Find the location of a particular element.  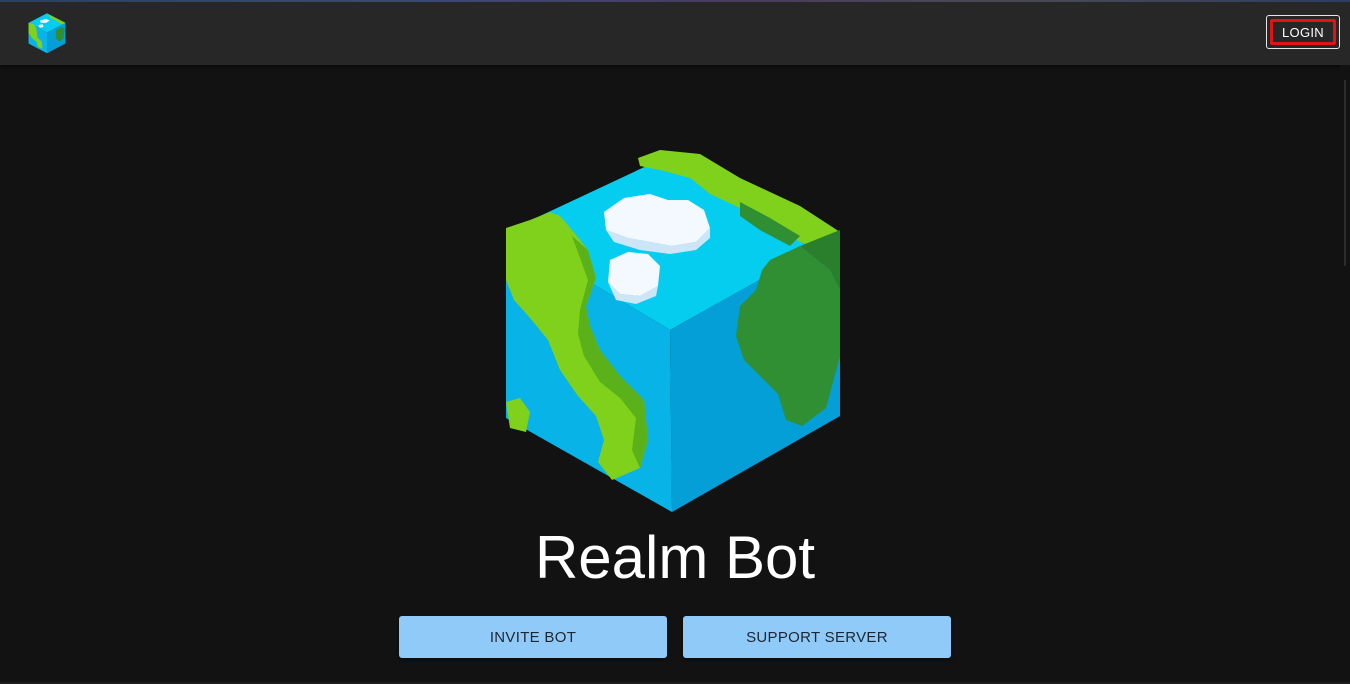

support-server-button: SUPPORT SERVER is located at coordinates (817, 637).